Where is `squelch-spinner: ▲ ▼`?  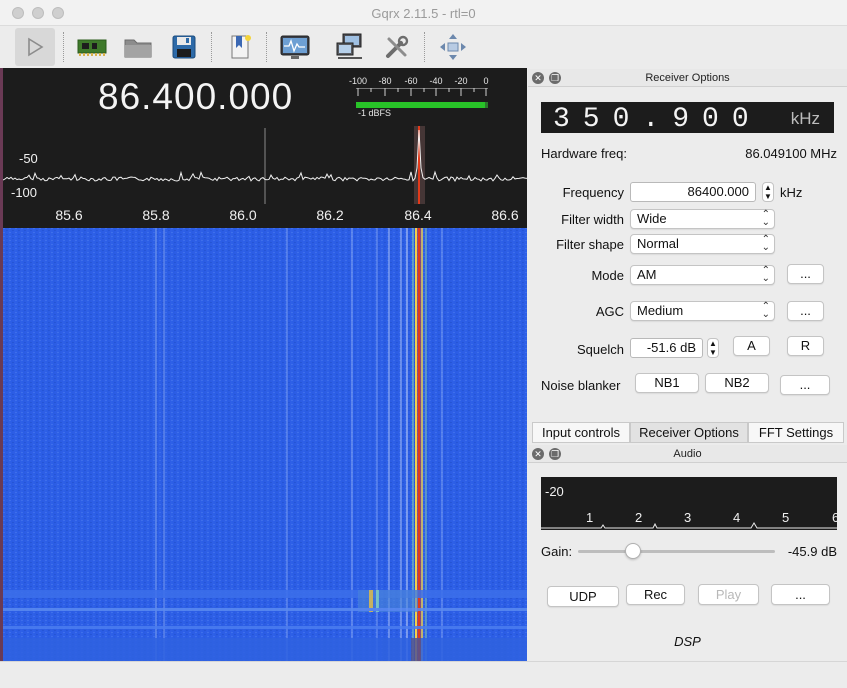
squelch-spinner: ▲ ▼ is located at coordinates (713, 348).